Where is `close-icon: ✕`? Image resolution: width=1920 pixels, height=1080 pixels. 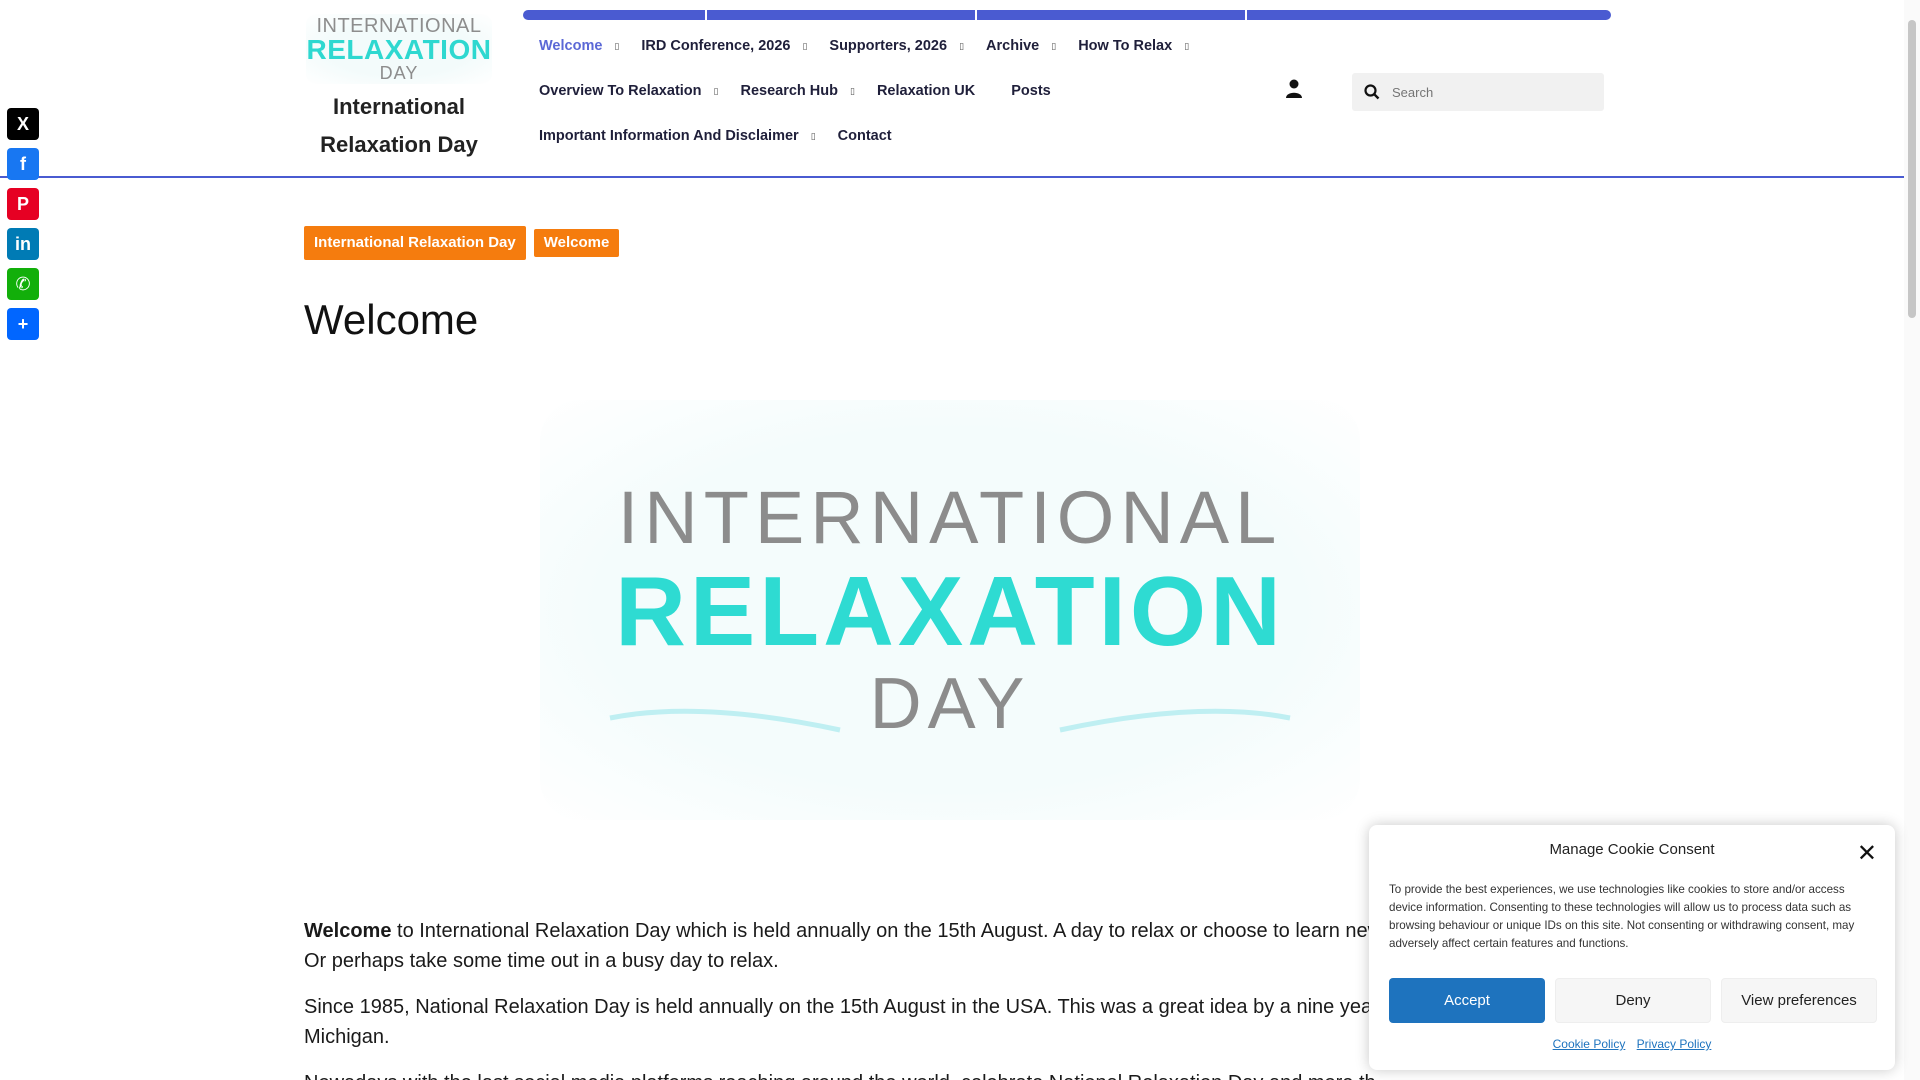
close-icon: ✕ is located at coordinates (1867, 853).